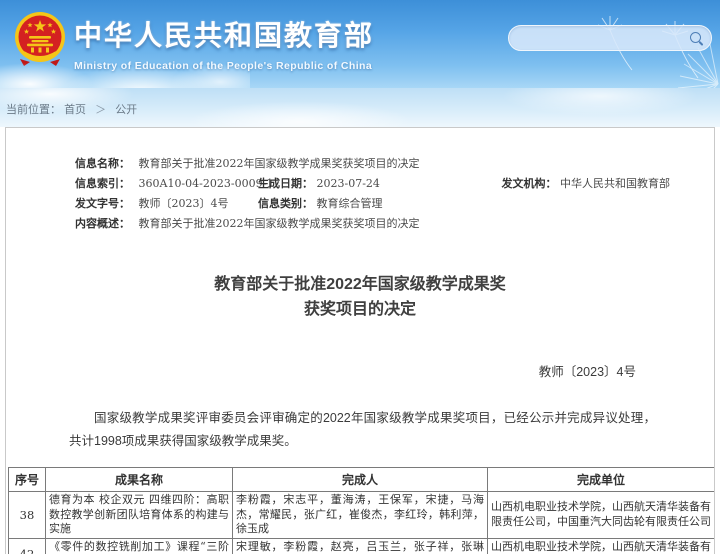  I want to click on document-title: 教育部关于批准2022年国家级教学成果奖 获奖项目的决定, so click(360, 297).